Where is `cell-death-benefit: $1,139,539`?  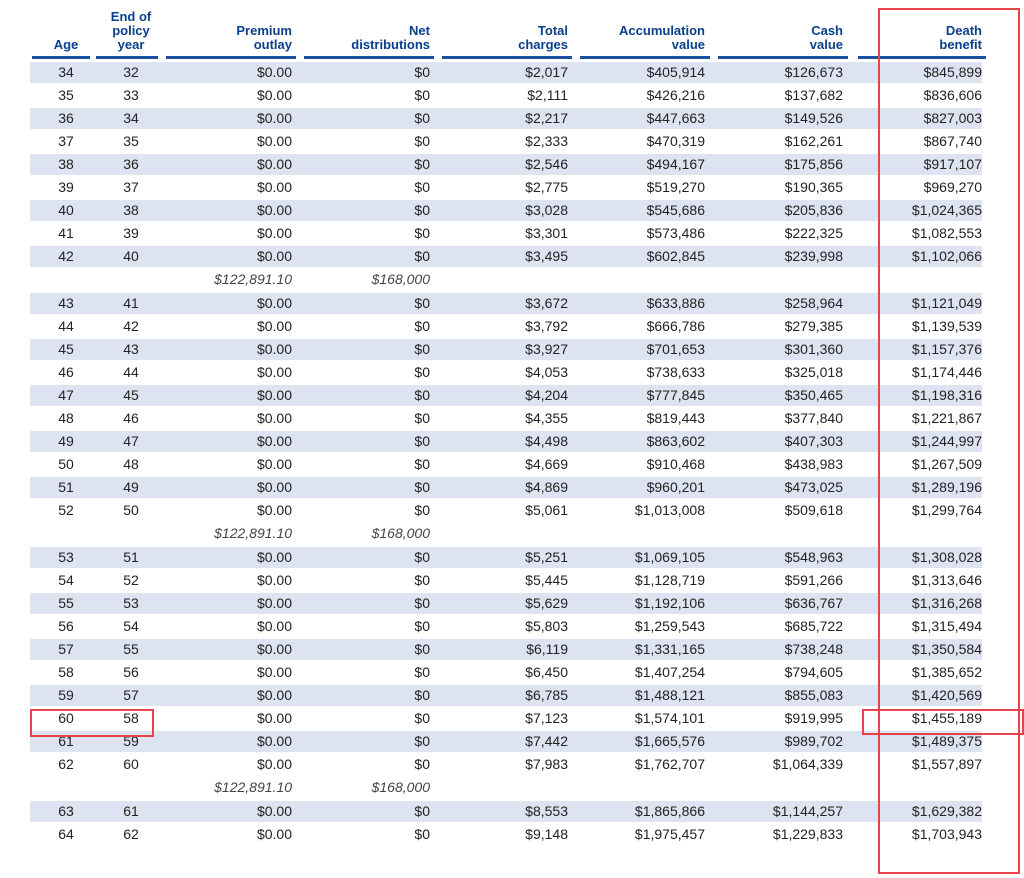 cell-death-benefit: $1,139,539 is located at coordinates (946, 326).